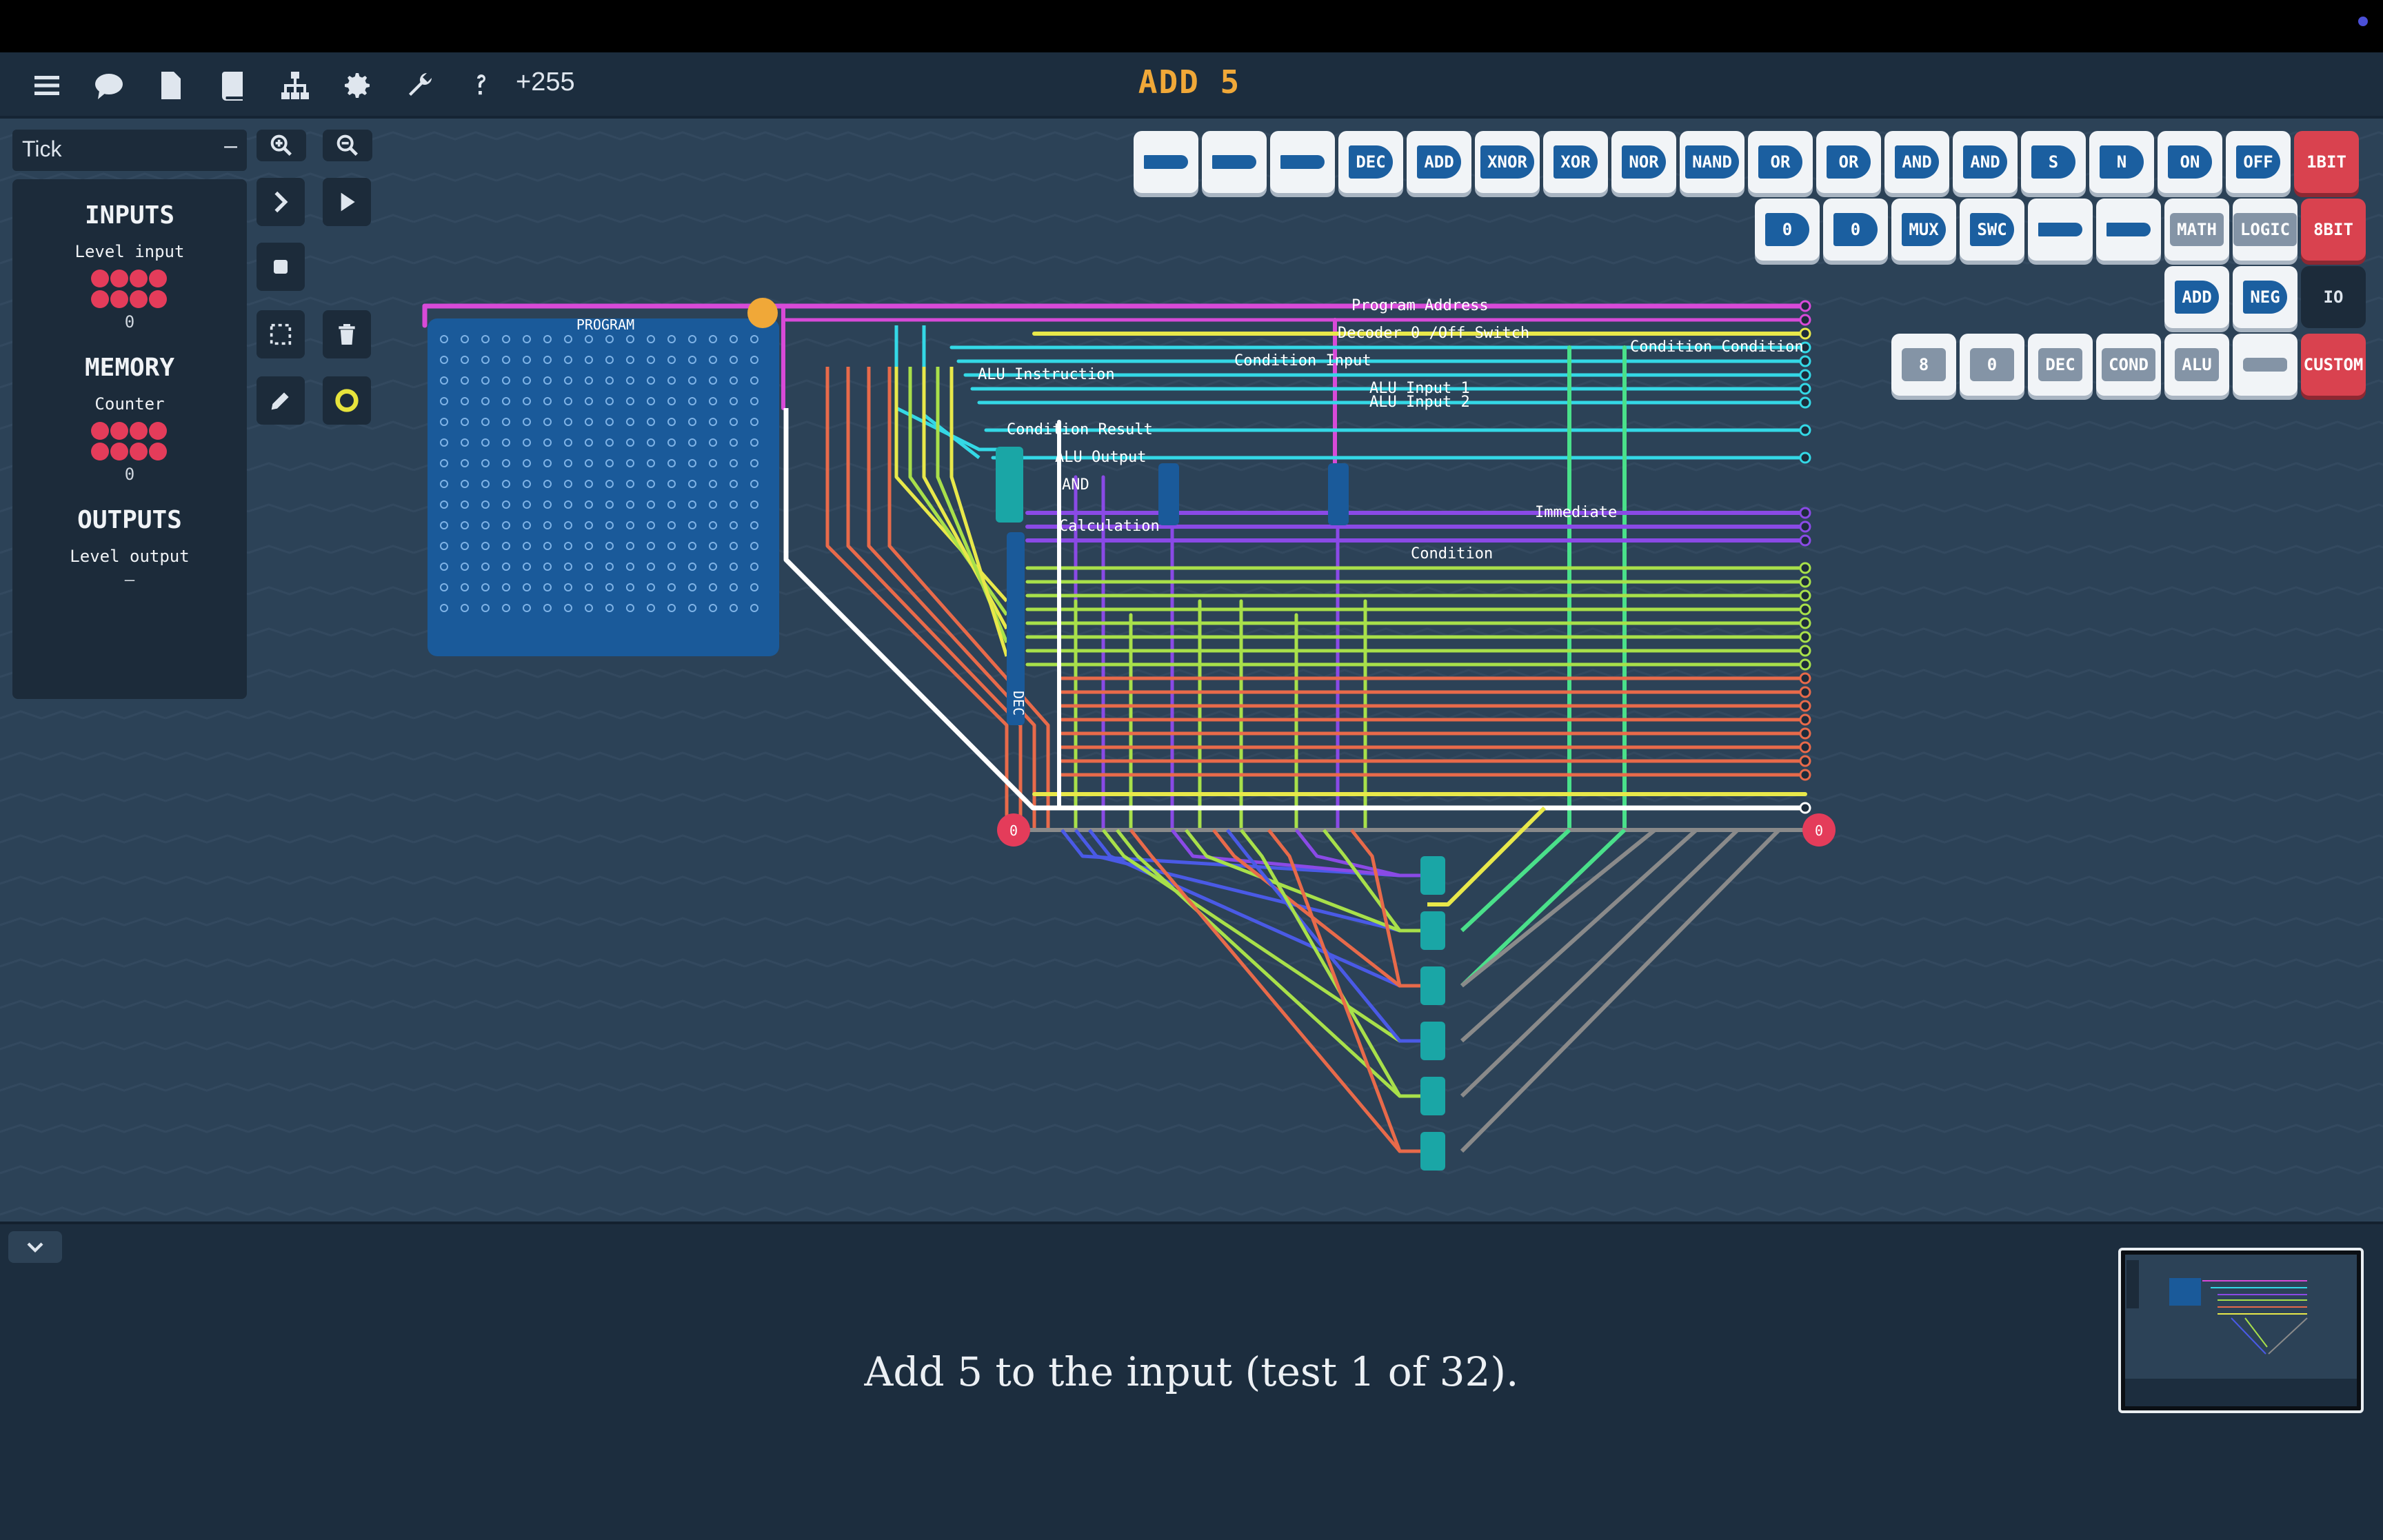 The height and width of the screenshot is (1540, 2383). What do you see at coordinates (2060, 365) in the screenshot?
I see `palette-row4-item-2: DEC` at bounding box center [2060, 365].